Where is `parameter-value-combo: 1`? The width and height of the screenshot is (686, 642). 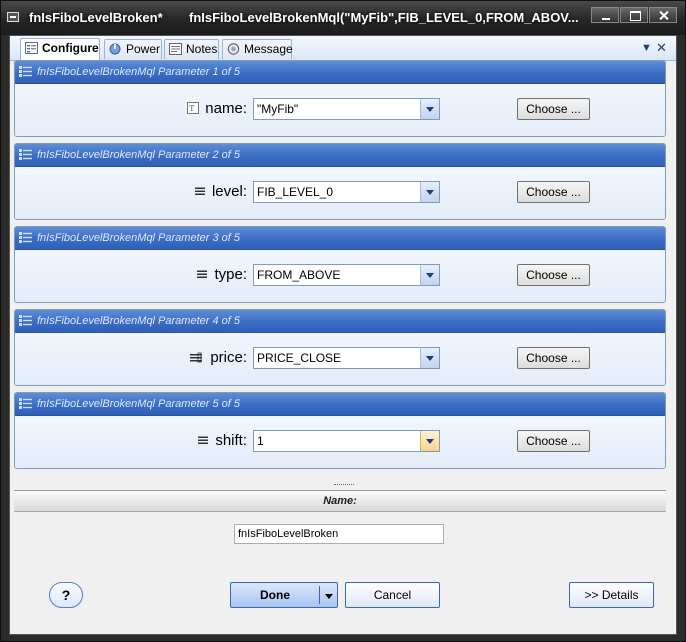
parameter-value-combo: 1 is located at coordinates (346, 441).